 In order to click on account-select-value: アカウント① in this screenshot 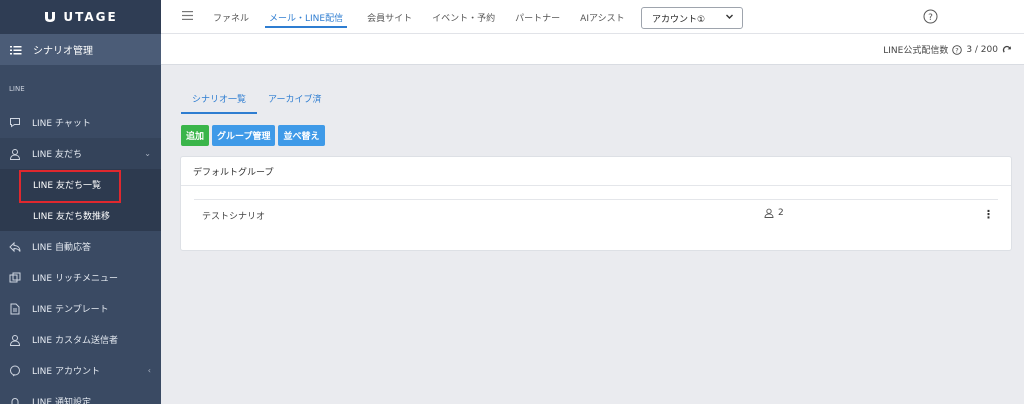, I will do `click(679, 20)`.